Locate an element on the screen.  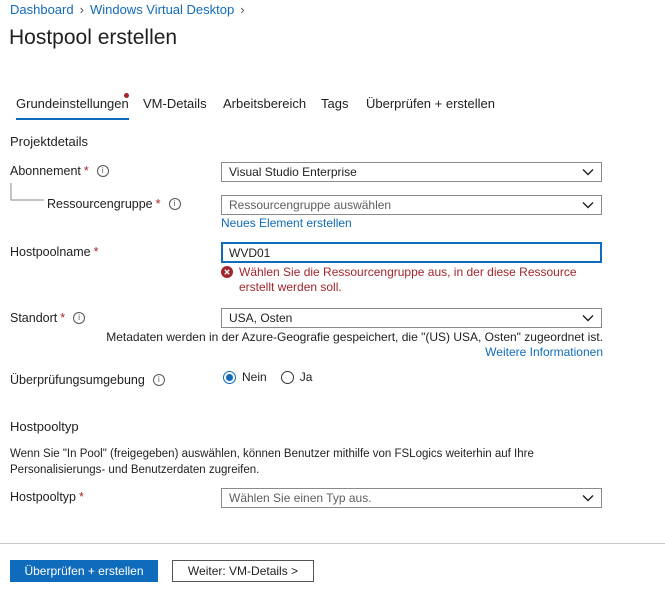
abonnement-label: Abonnement * i is located at coordinates (59, 171).